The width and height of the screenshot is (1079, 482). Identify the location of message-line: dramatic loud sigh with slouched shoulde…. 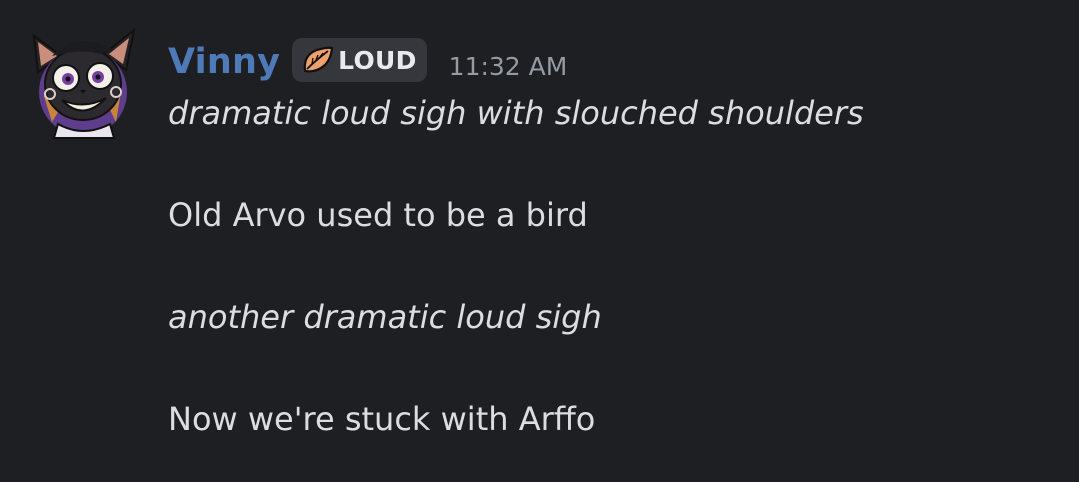
(516, 113).